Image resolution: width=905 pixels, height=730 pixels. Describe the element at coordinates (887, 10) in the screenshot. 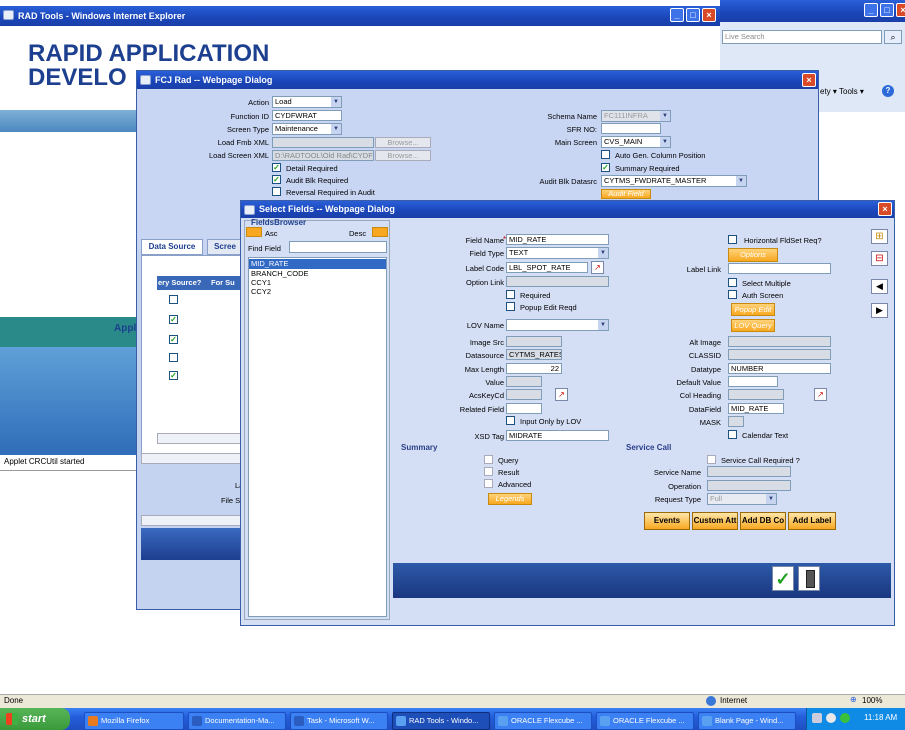

I see `outer-maximize-button: □` at that location.